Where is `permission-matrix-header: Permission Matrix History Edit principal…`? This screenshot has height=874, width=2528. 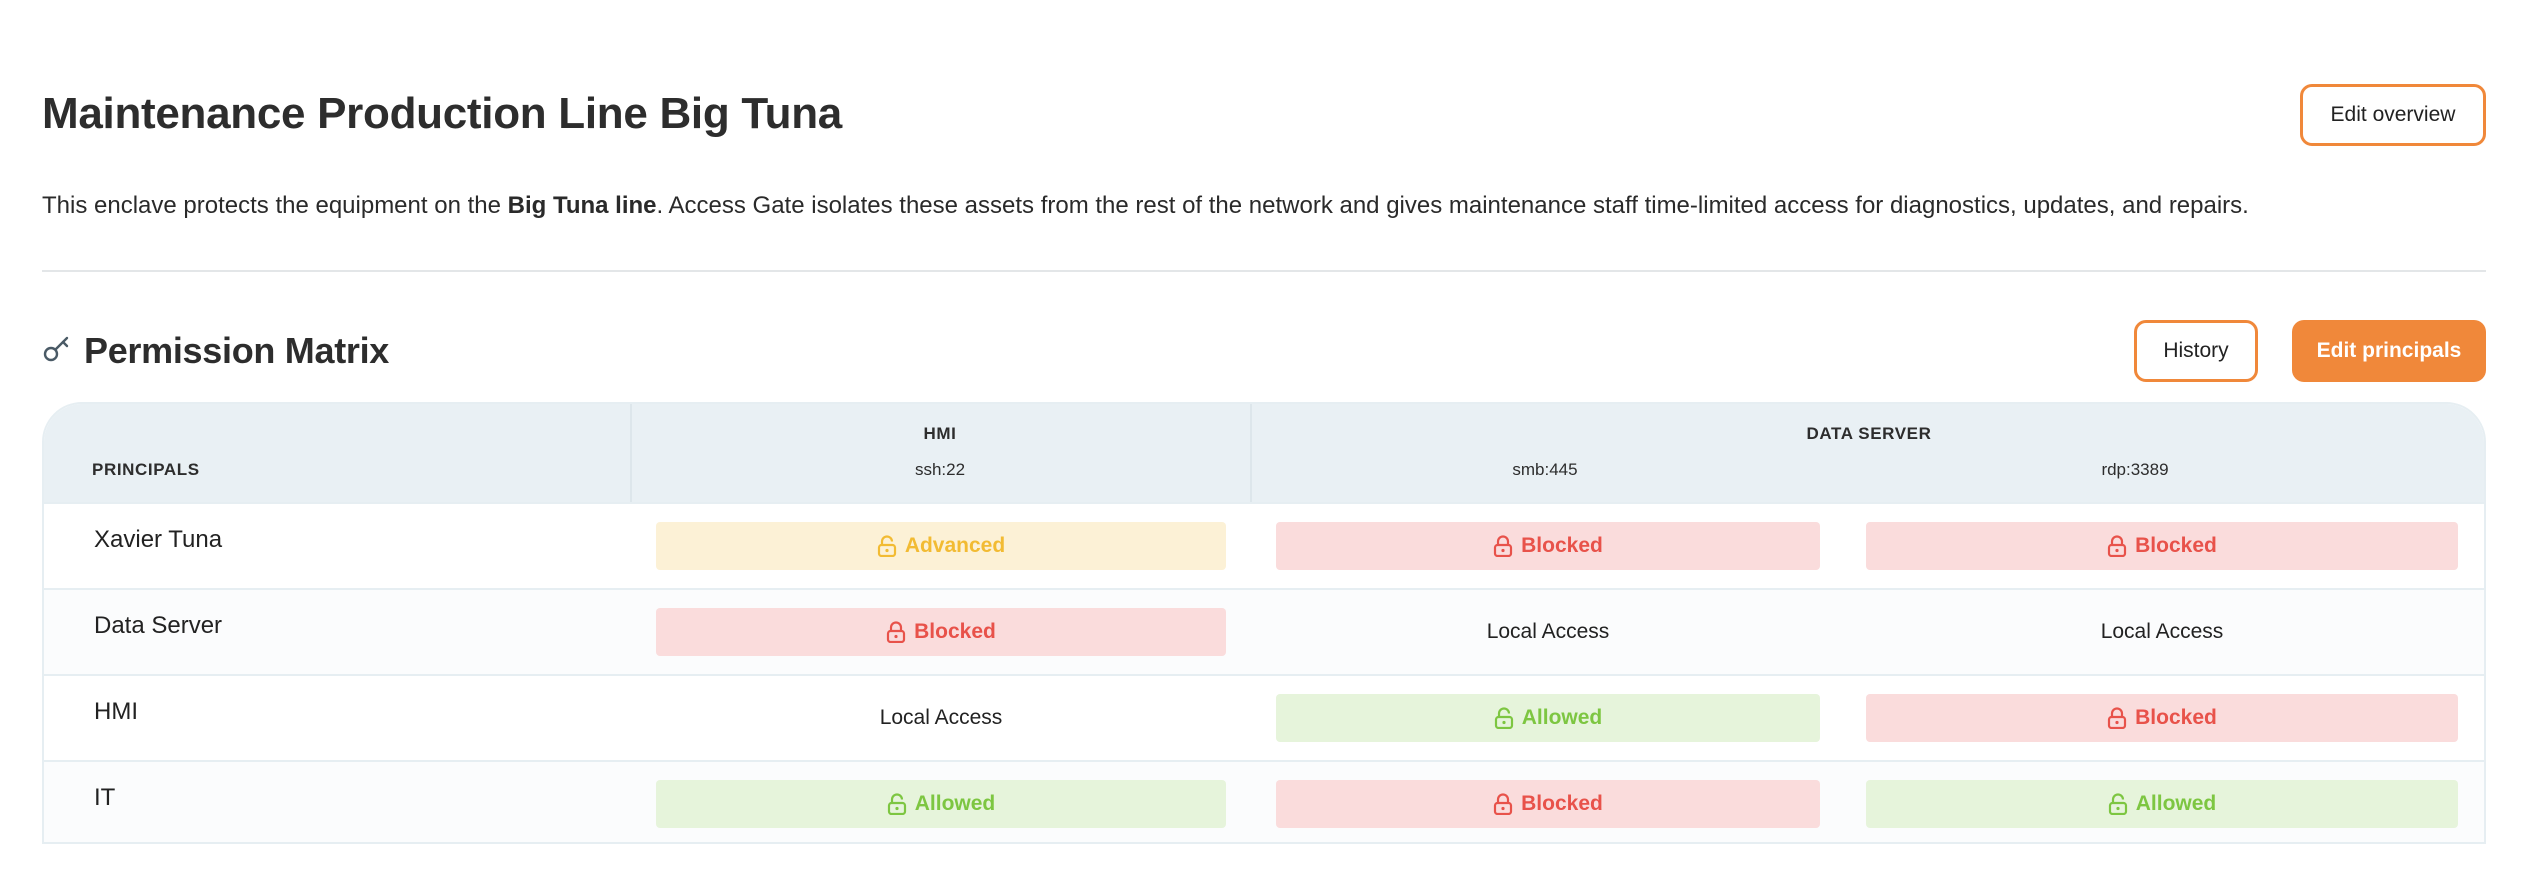
permission-matrix-header: Permission Matrix History Edit principal… is located at coordinates (1264, 351).